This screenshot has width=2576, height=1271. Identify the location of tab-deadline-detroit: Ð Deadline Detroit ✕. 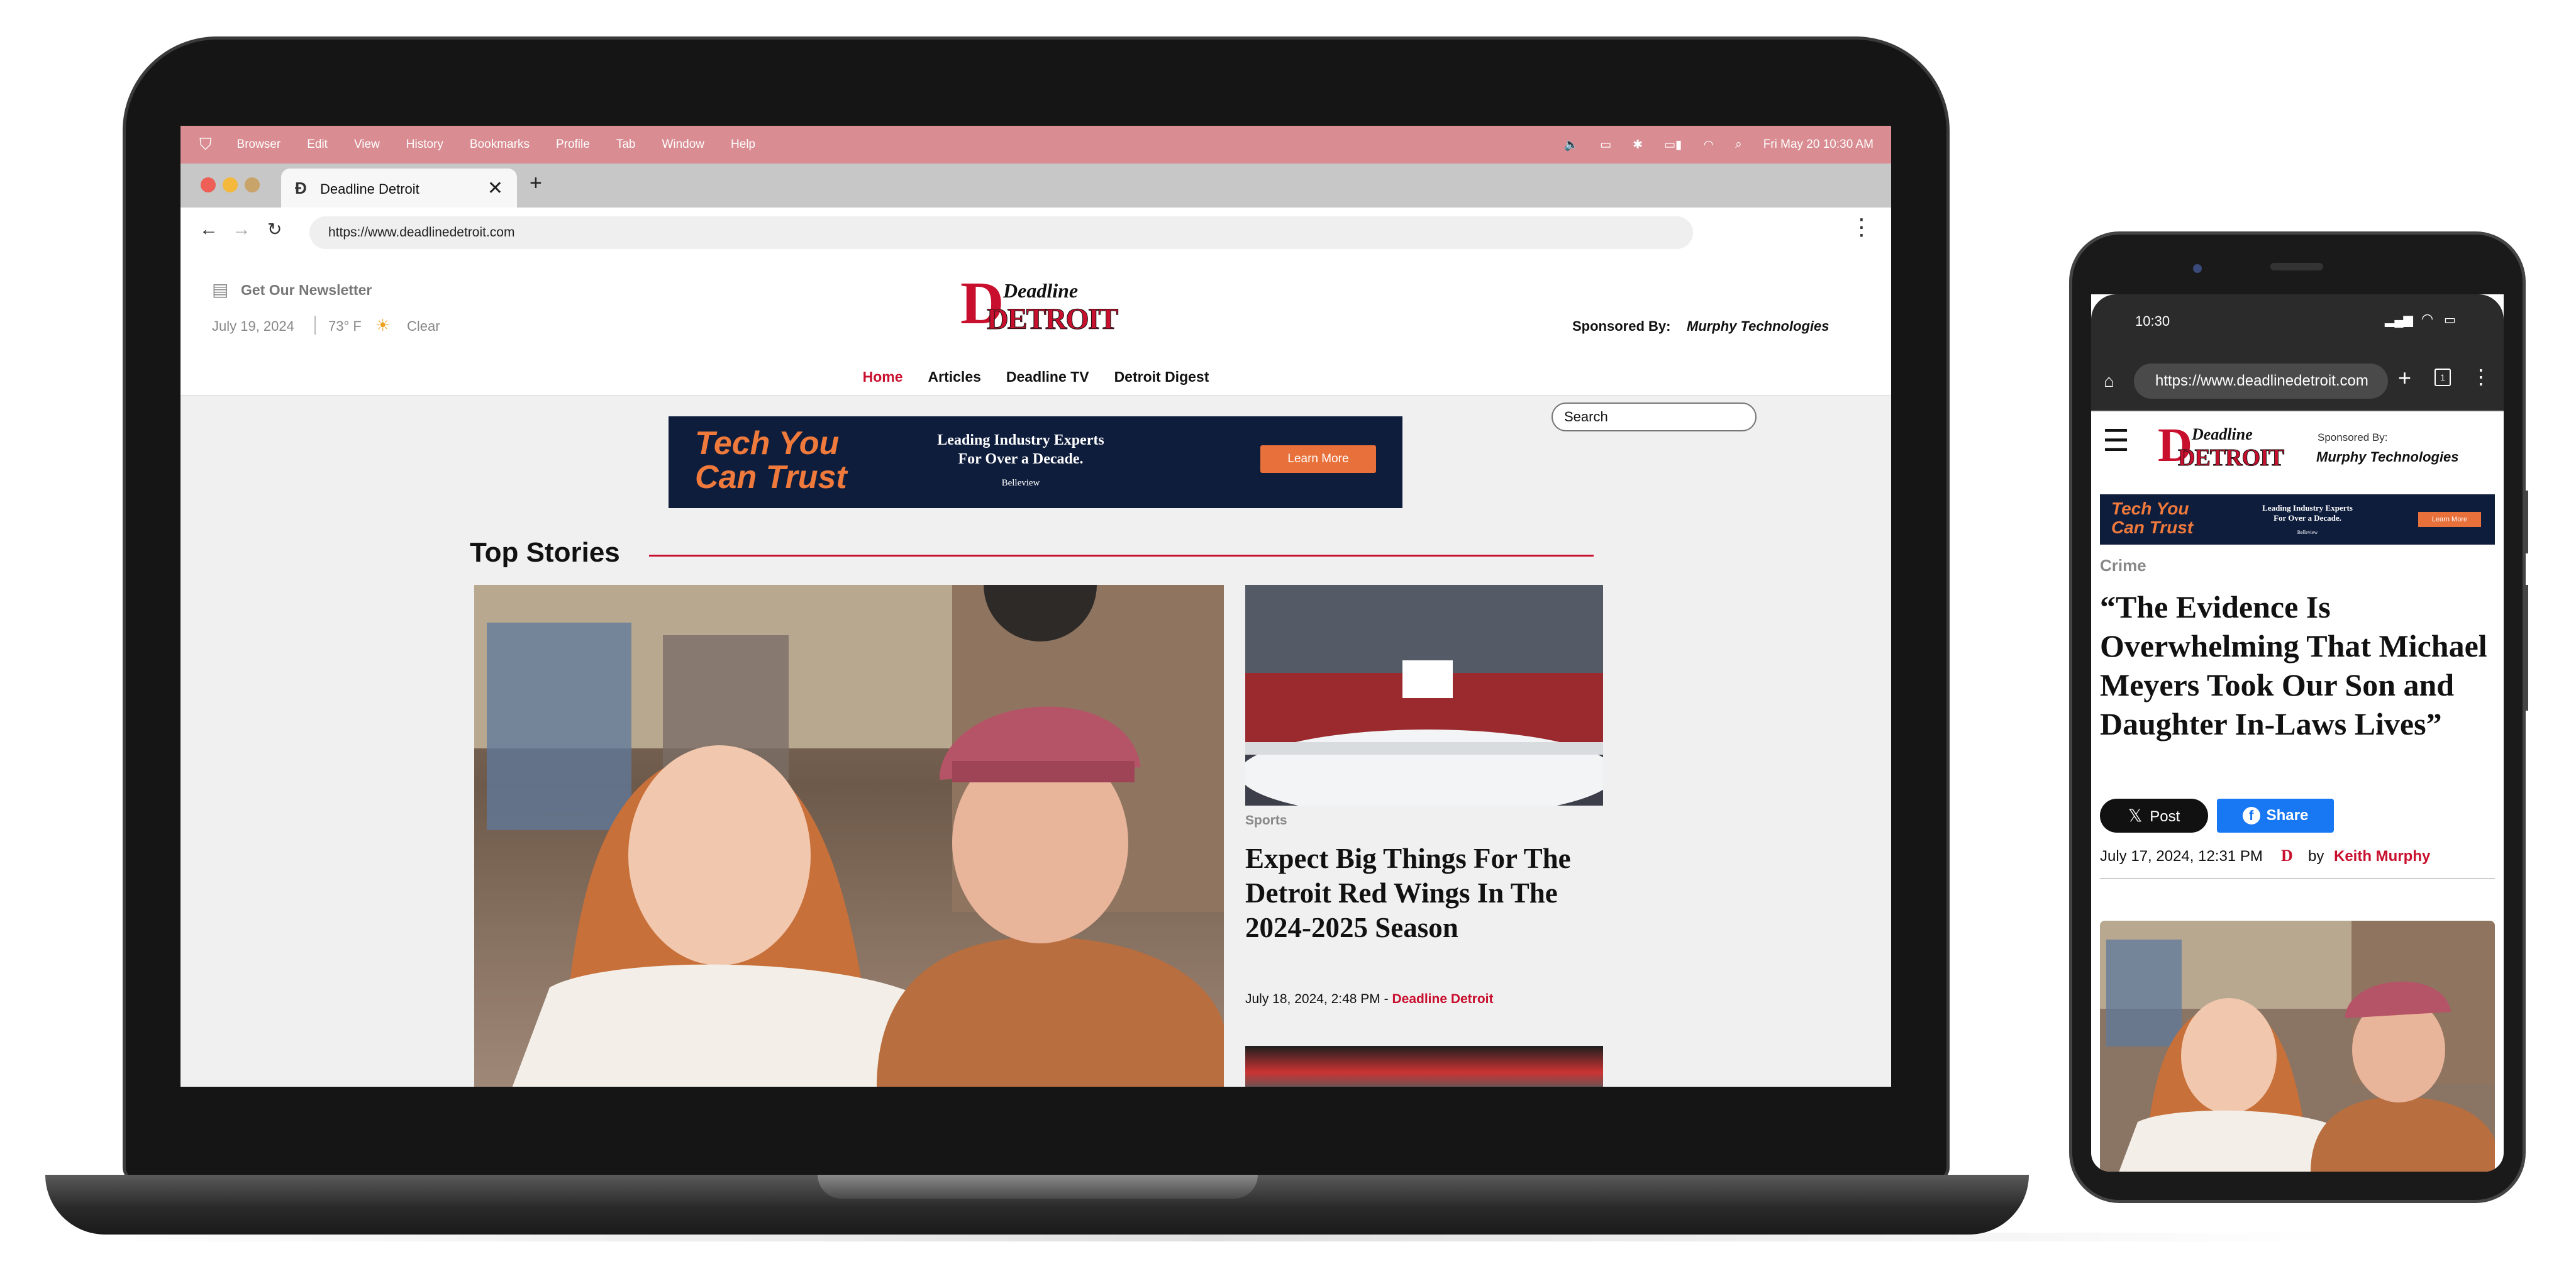
(399, 188).